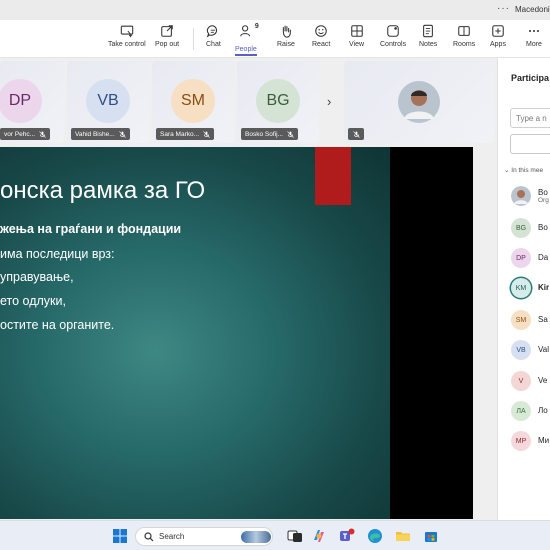 The height and width of the screenshot is (550, 550). What do you see at coordinates (172, 536) in the screenshot?
I see `taskbar-search-label: Search` at bounding box center [172, 536].